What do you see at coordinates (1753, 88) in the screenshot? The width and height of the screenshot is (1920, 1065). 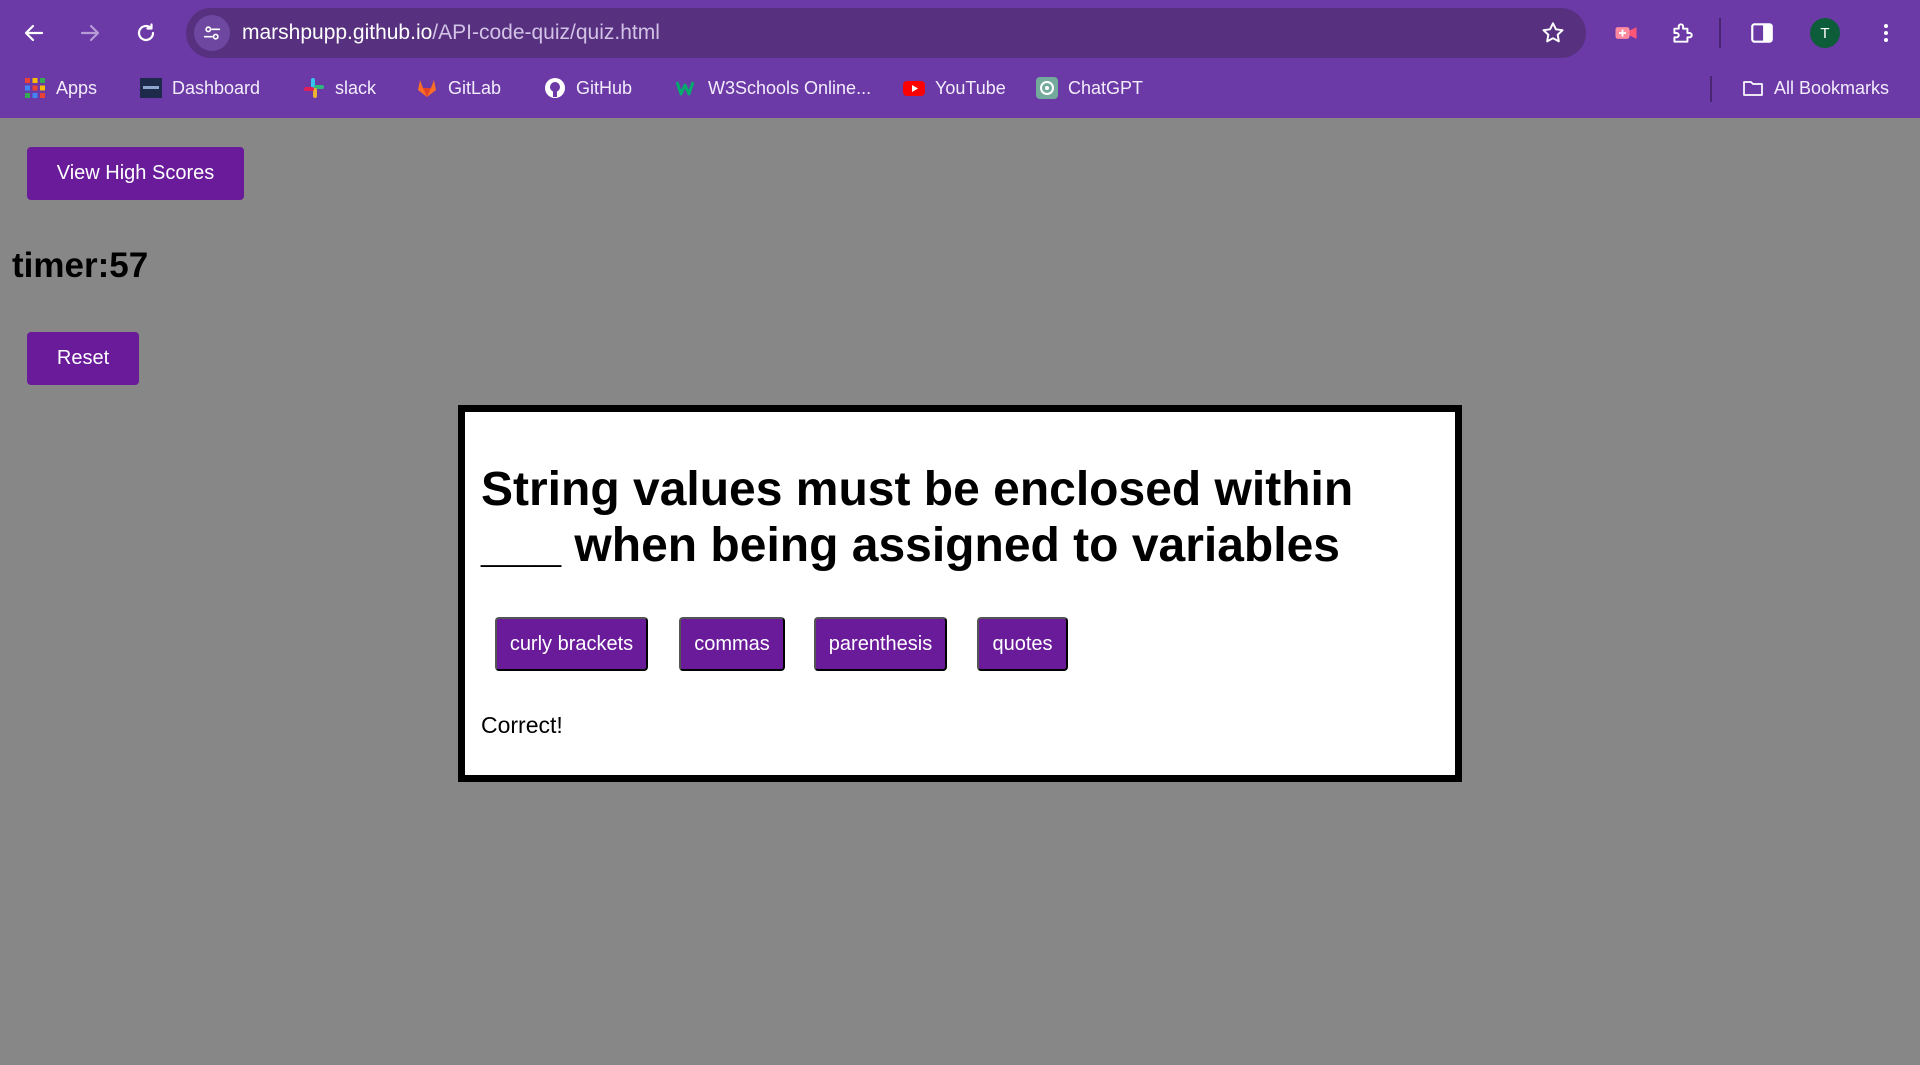 I see `folder-icon` at bounding box center [1753, 88].